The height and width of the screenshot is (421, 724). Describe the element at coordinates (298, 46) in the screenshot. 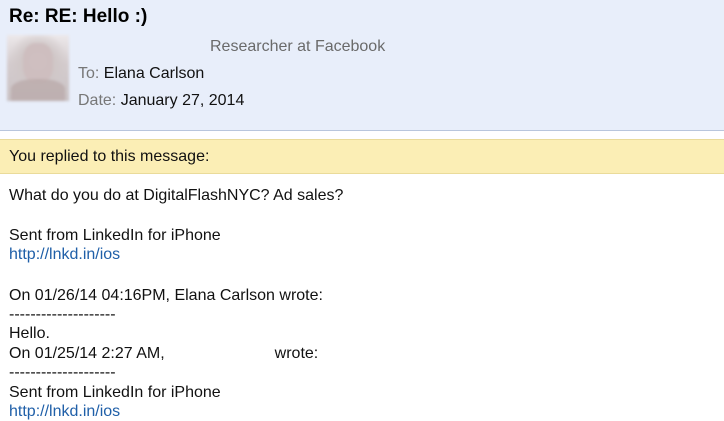

I see `sender-title: Researcher at Facebook` at that location.